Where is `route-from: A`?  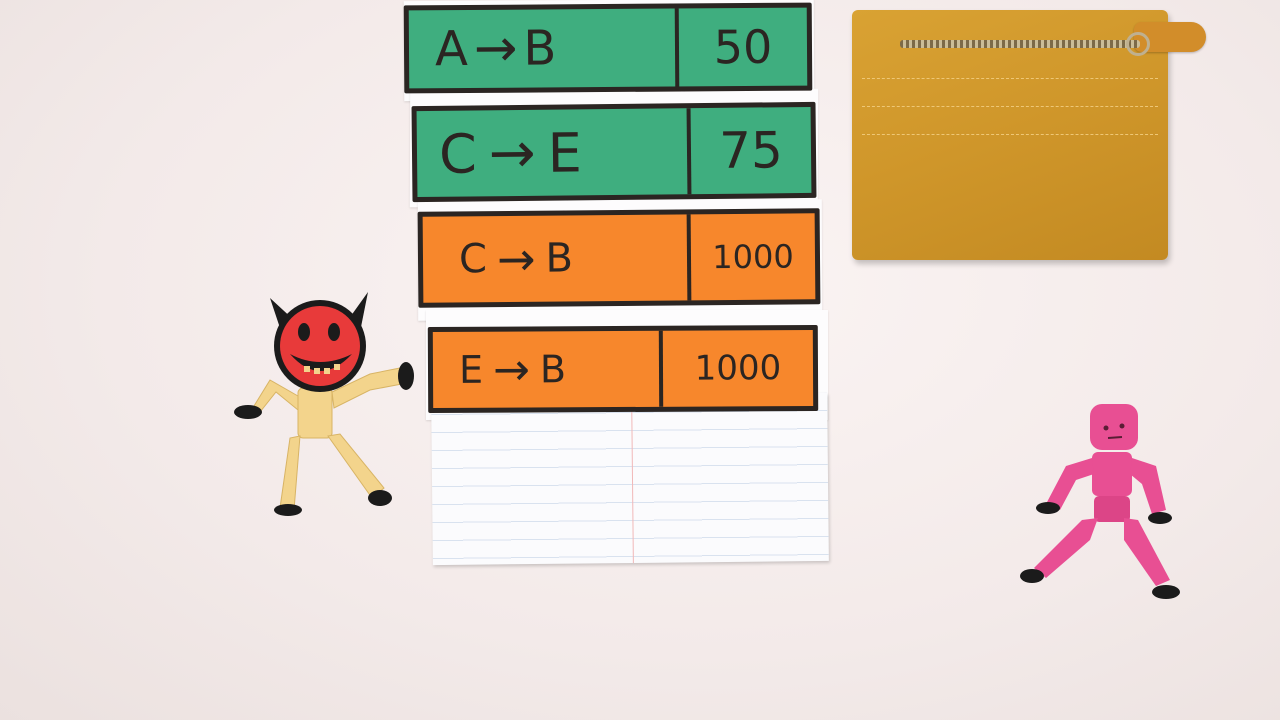 route-from: A is located at coordinates (451, 49).